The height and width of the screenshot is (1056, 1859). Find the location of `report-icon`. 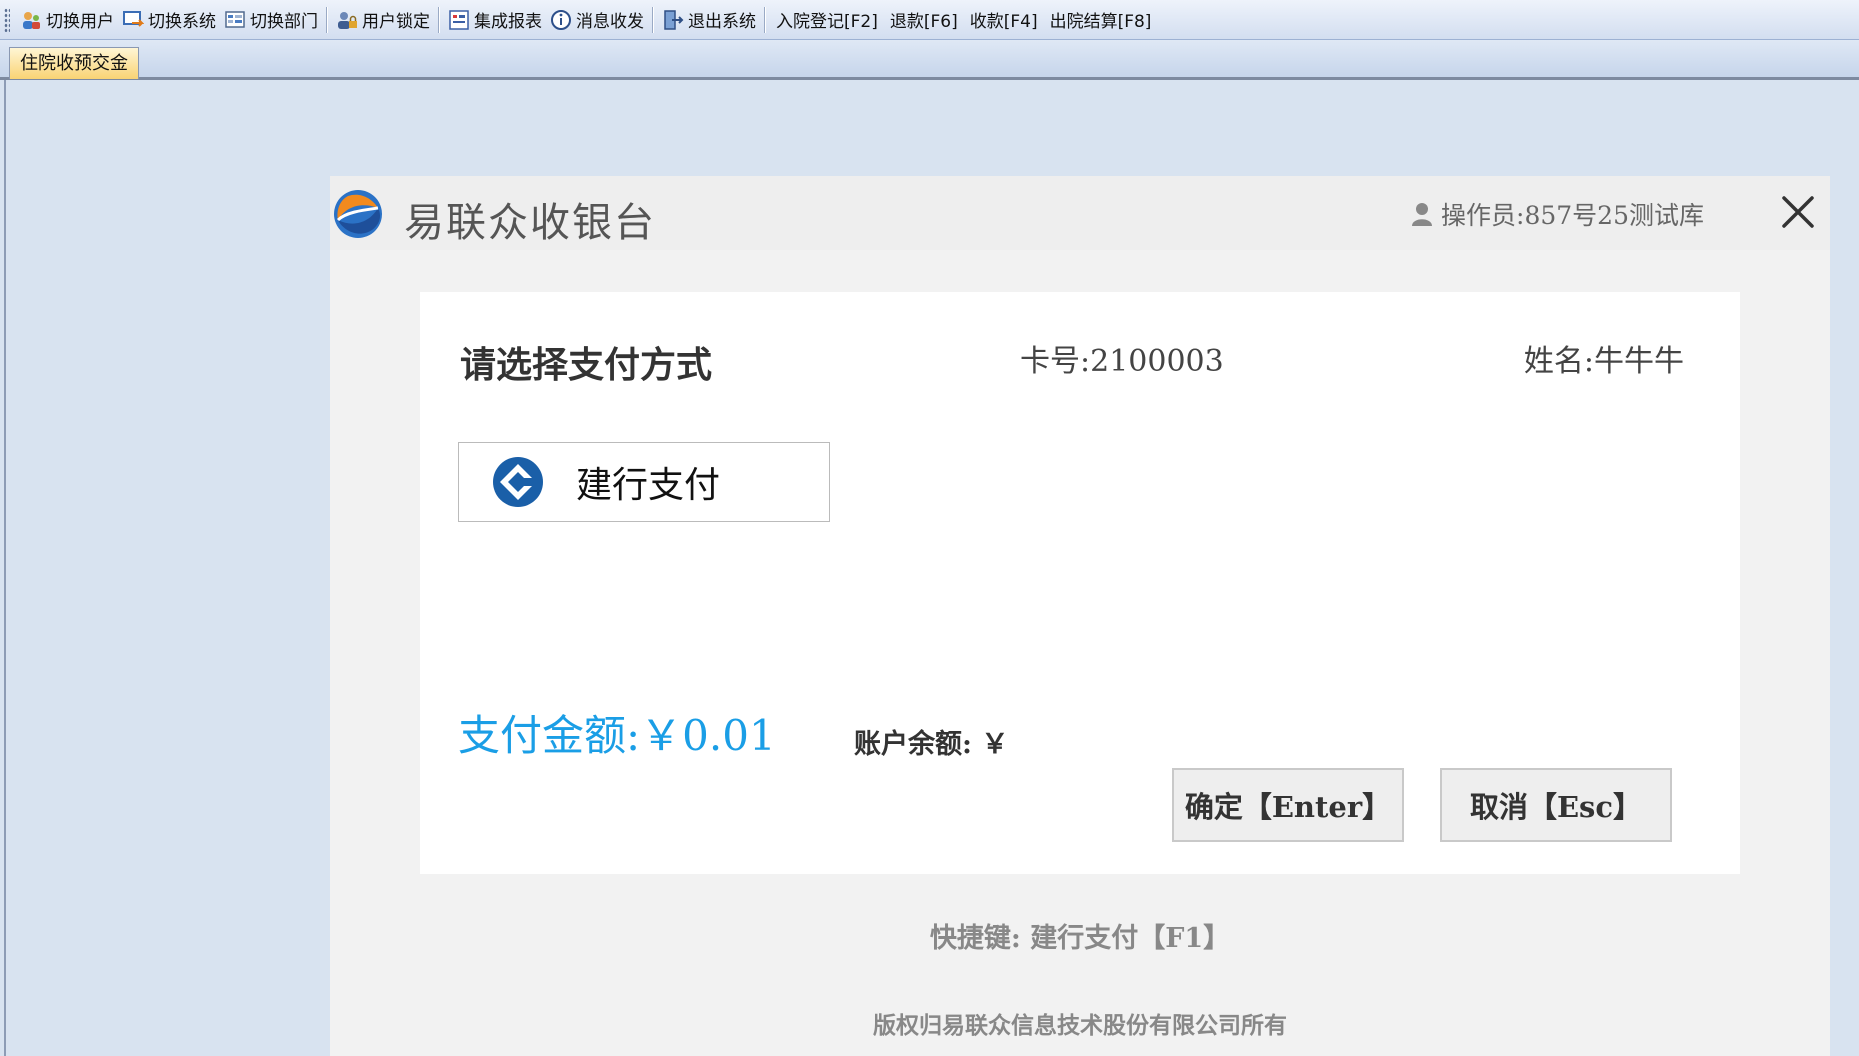

report-icon is located at coordinates (459, 19).